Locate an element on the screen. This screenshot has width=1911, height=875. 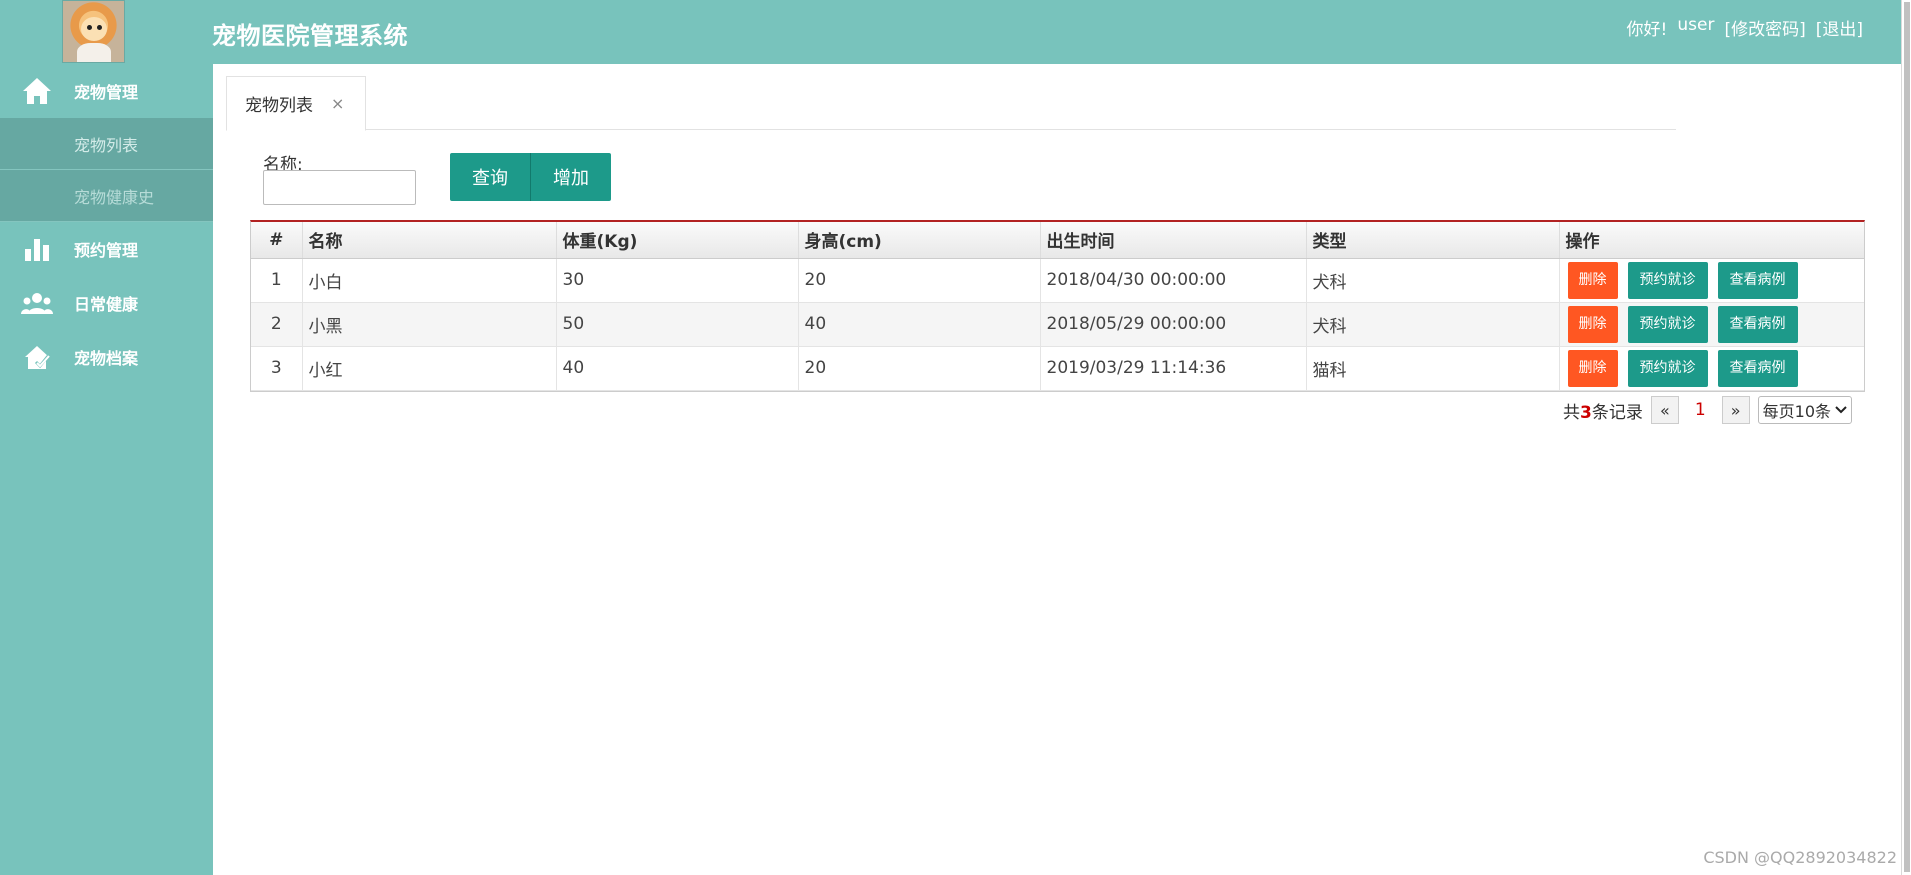
change-password-link: [修改密码] is located at coordinates (1764, 27).